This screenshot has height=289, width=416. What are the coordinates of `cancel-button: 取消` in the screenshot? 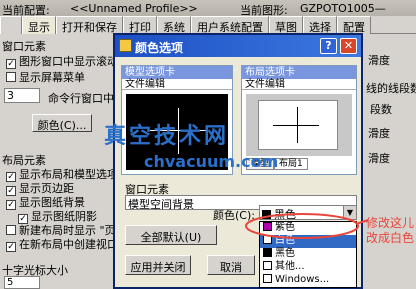 It's located at (231, 265).